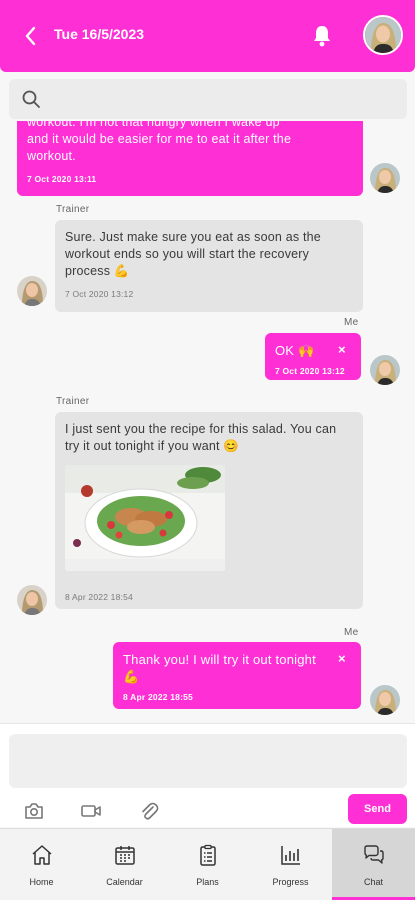 Image resolution: width=415 pixels, height=900 pixels. Describe the element at coordinates (62, 179) in the screenshot. I see `message-timestamp: 7 Oct 2020 13:11` at that location.